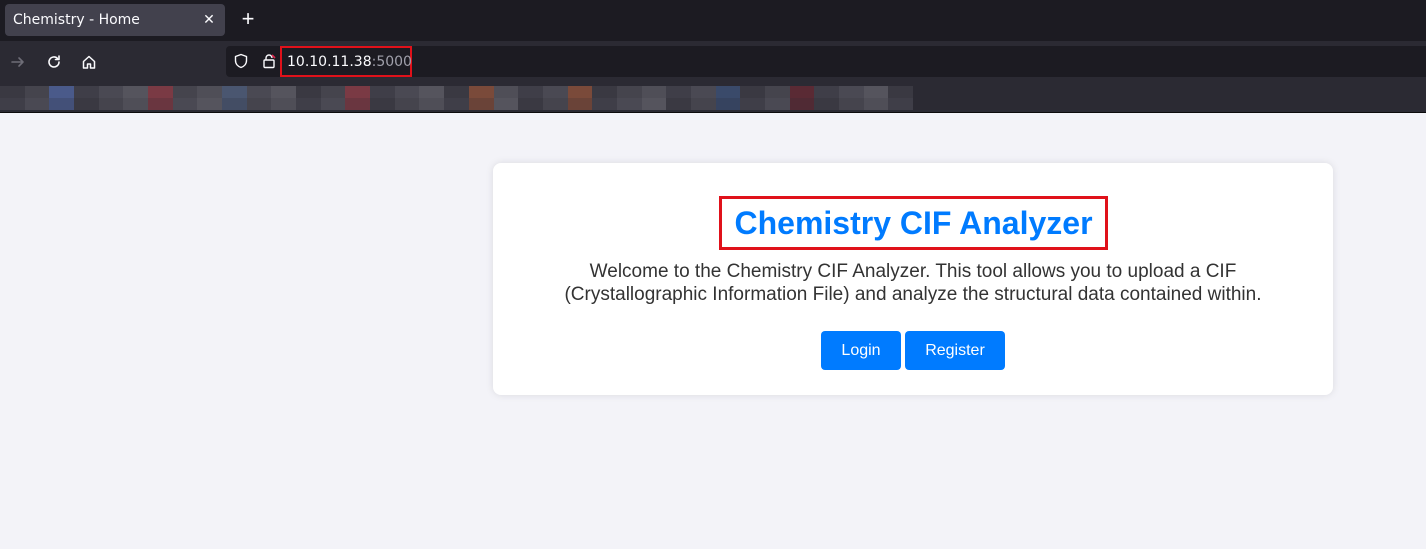 This screenshot has height=549, width=1426. Describe the element at coordinates (89, 62) in the screenshot. I see `home-icon` at that location.